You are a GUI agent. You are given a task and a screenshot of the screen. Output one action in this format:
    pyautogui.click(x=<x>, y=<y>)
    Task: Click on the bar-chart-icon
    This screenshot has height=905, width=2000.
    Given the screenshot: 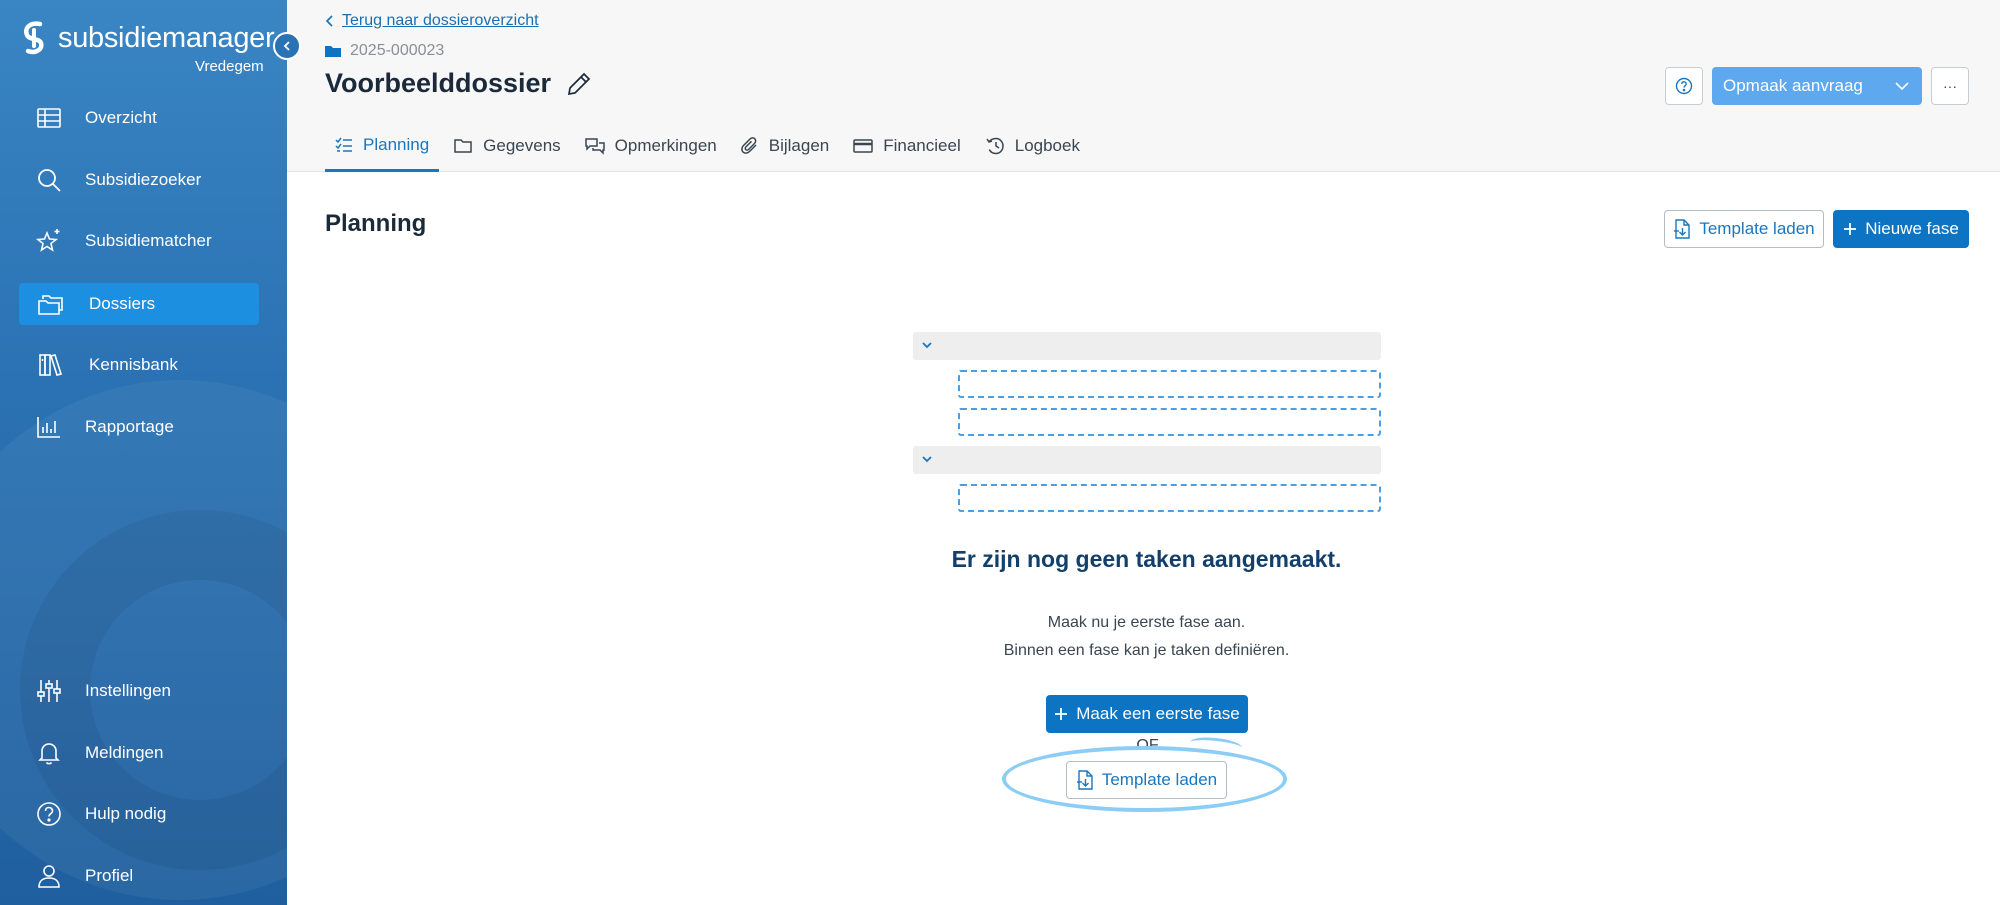 What is the action you would take?
    pyautogui.click(x=48, y=427)
    